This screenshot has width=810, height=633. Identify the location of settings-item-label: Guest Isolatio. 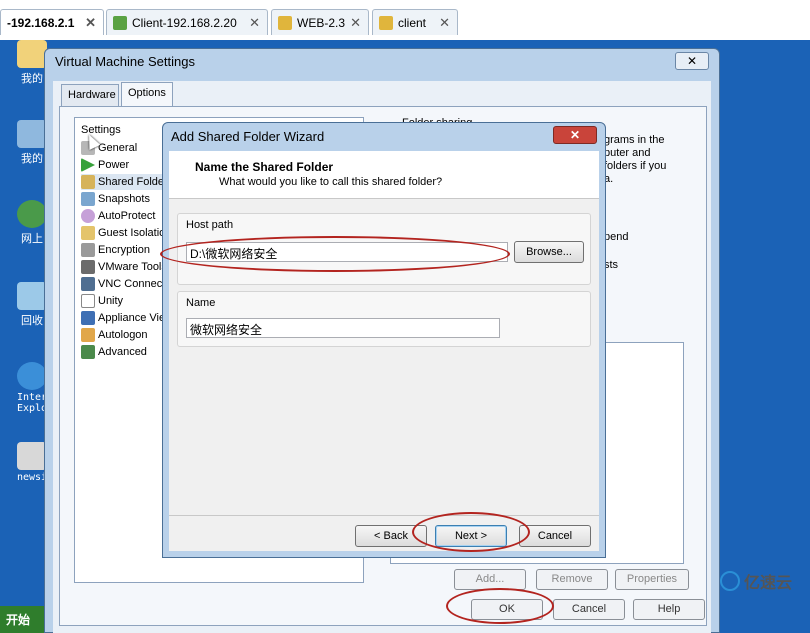
(132, 233).